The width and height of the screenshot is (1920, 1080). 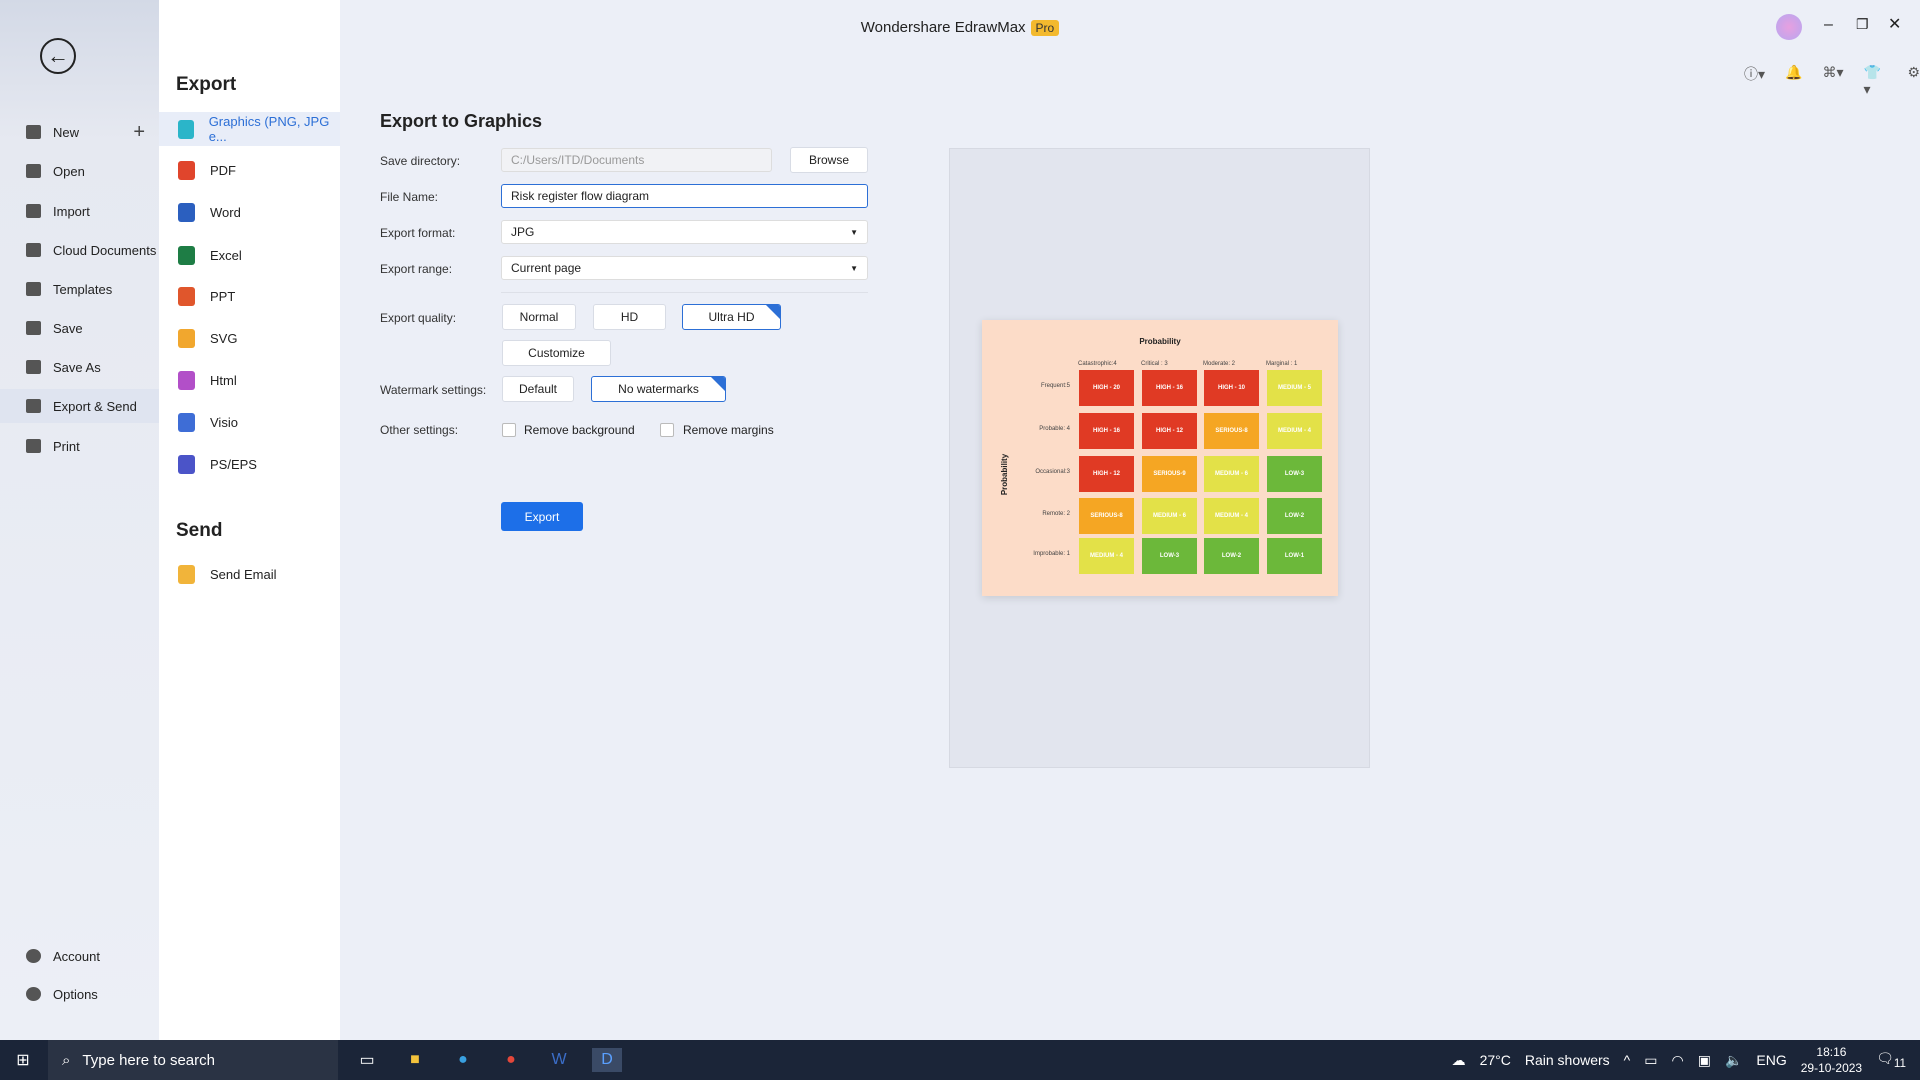 What do you see at coordinates (1056, 514) in the screenshot?
I see `row-header: Remote: 2` at bounding box center [1056, 514].